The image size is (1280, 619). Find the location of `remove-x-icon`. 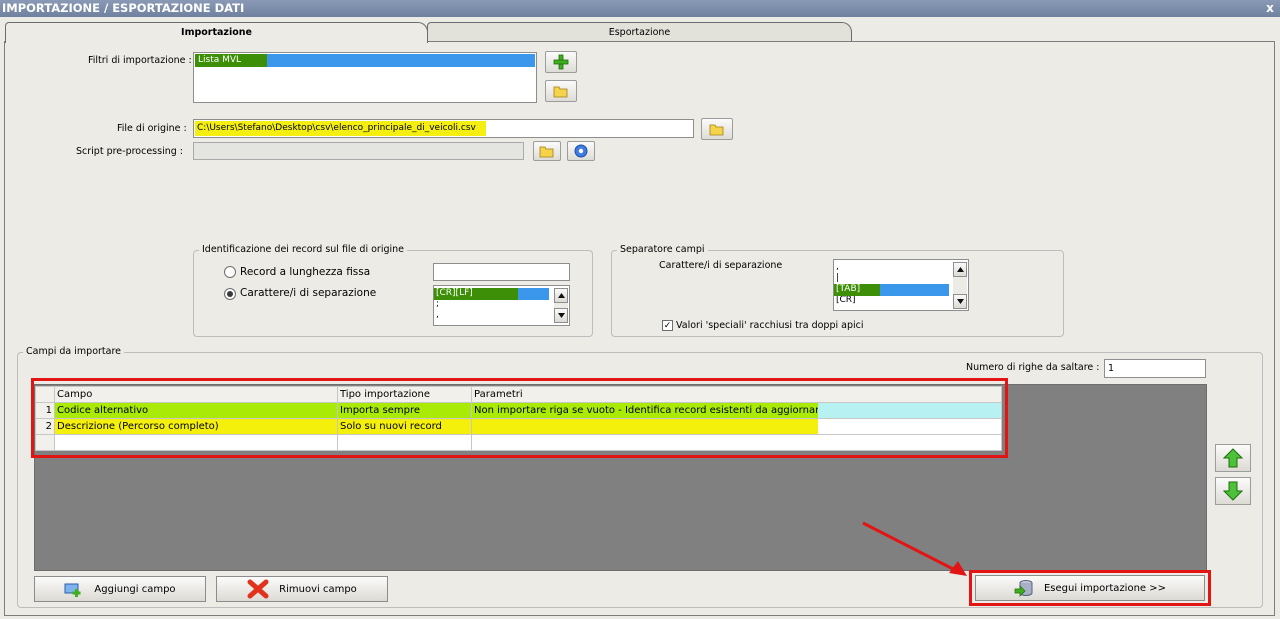

remove-x-icon is located at coordinates (258, 589).